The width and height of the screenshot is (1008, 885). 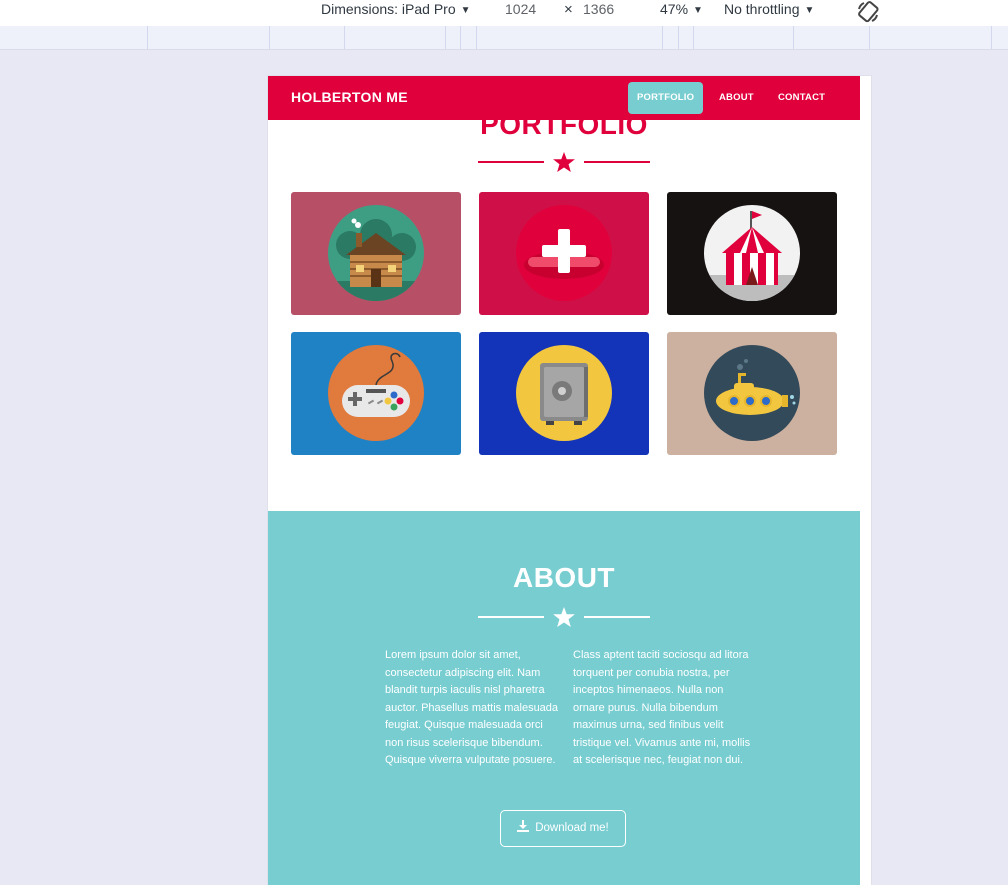 I want to click on device-label: Dimensions: iPad Pro, so click(x=388, y=9).